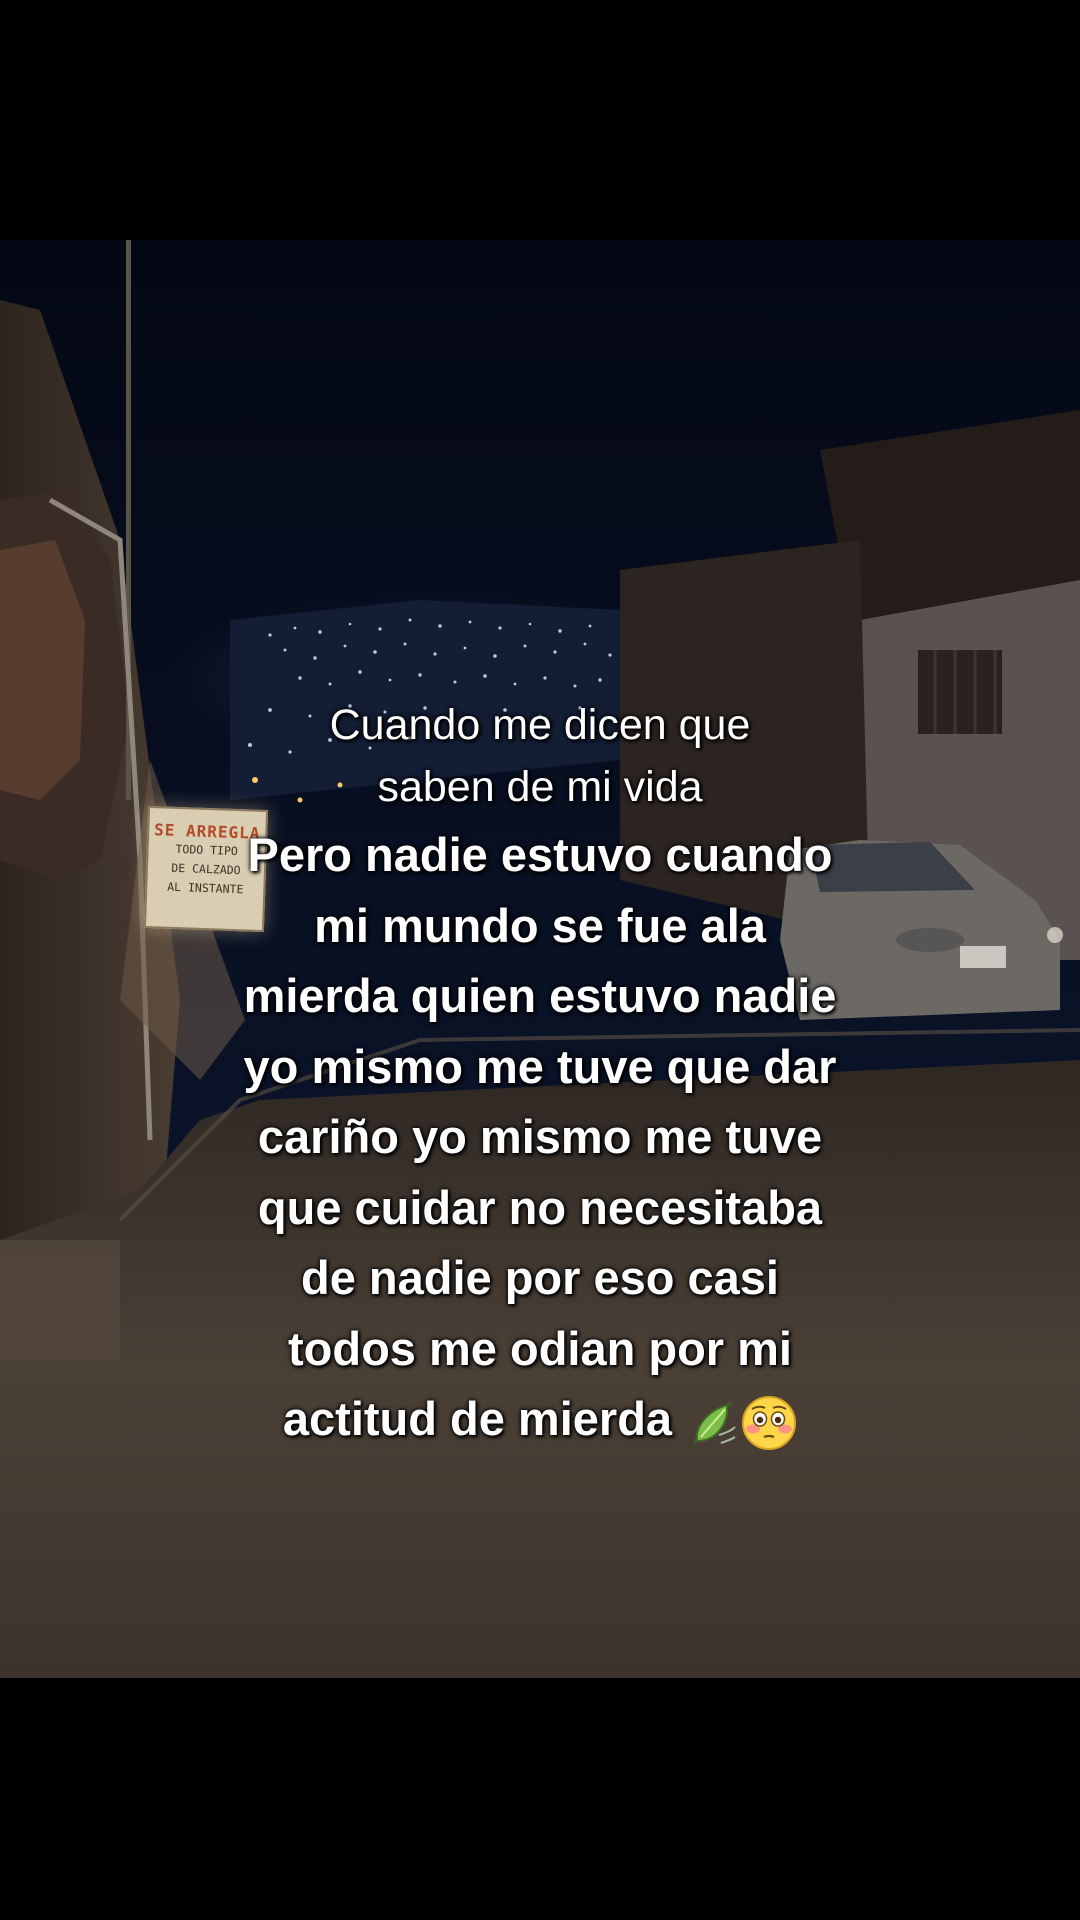 The width and height of the screenshot is (1080, 1920). What do you see at coordinates (540, 1066) in the screenshot?
I see `caption-body-line: yo mismo me tuve que dar` at bounding box center [540, 1066].